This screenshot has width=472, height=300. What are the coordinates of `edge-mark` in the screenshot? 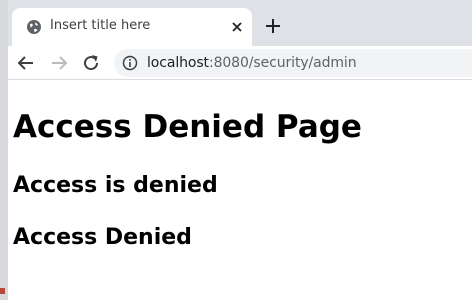 It's located at (2, 291).